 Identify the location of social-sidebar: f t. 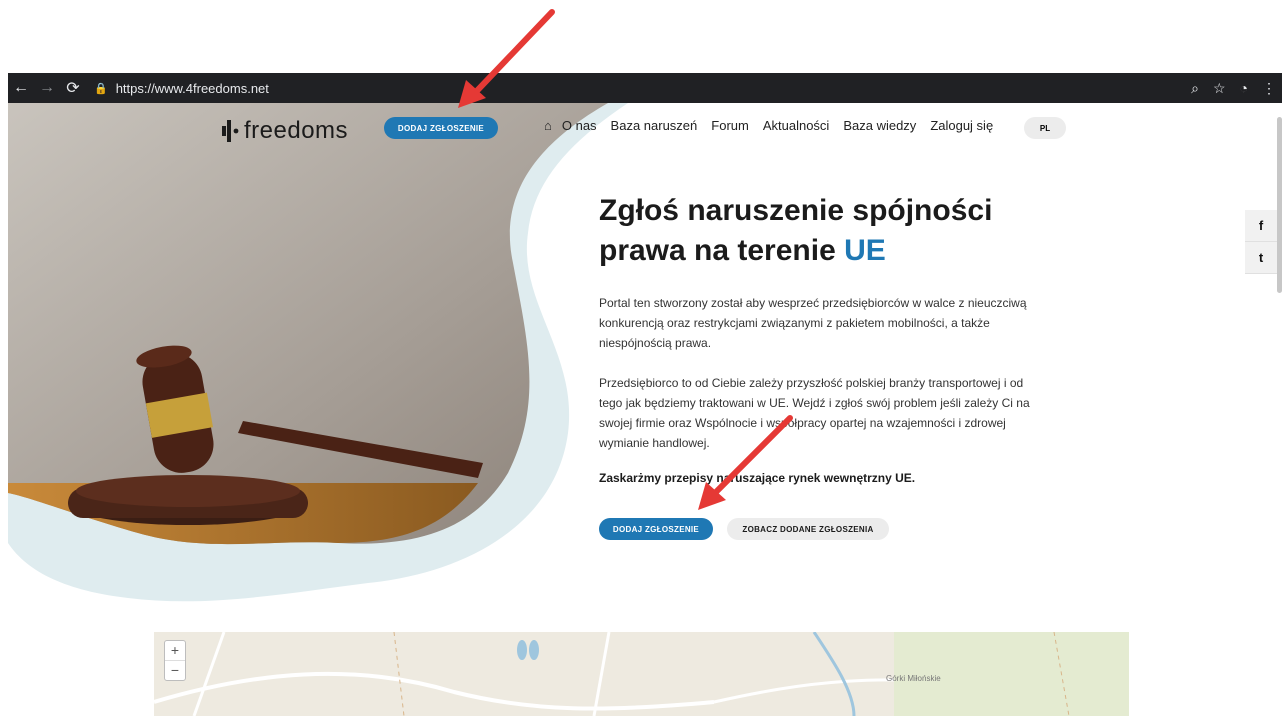
(1261, 242).